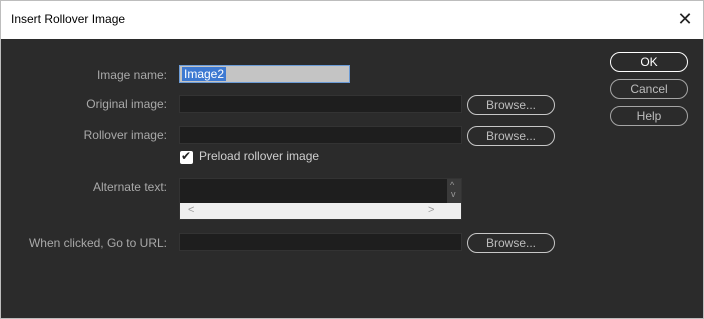  I want to click on scroll-left-icon: <, so click(191, 210).